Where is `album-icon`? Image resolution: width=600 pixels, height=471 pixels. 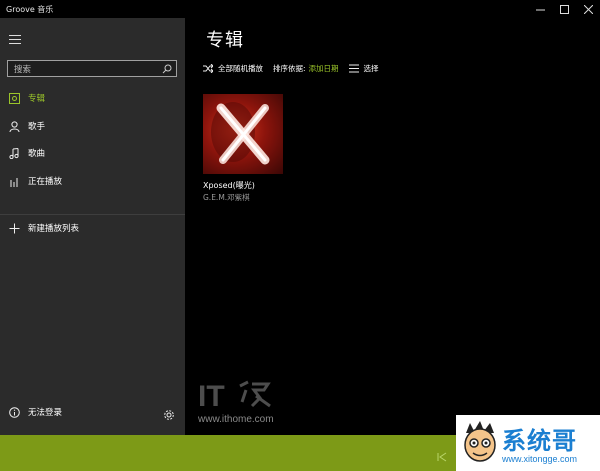 album-icon is located at coordinates (14, 98).